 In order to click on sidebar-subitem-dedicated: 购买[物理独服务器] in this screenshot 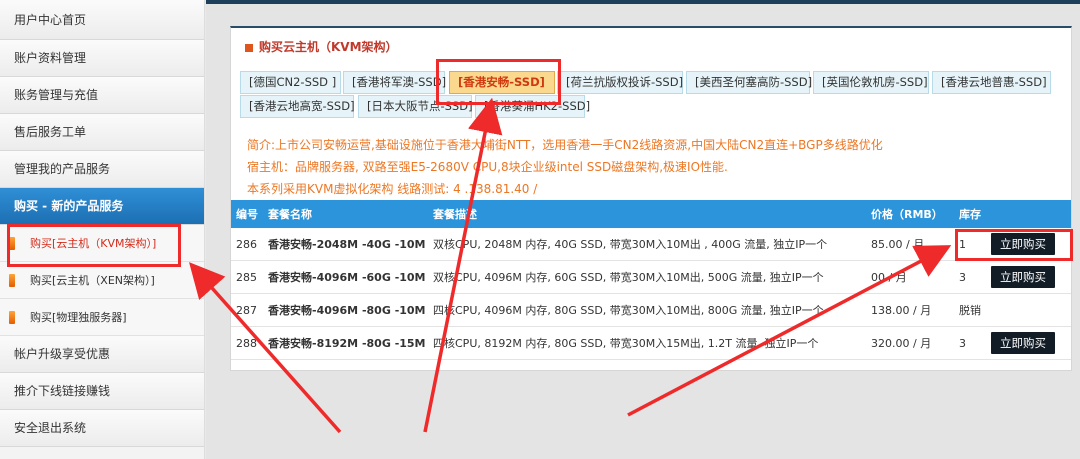, I will do `click(102, 317)`.